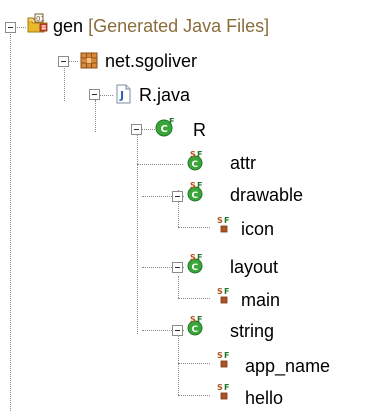  What do you see at coordinates (164, 95) in the screenshot?
I see `tree-item-file: R.java` at bounding box center [164, 95].